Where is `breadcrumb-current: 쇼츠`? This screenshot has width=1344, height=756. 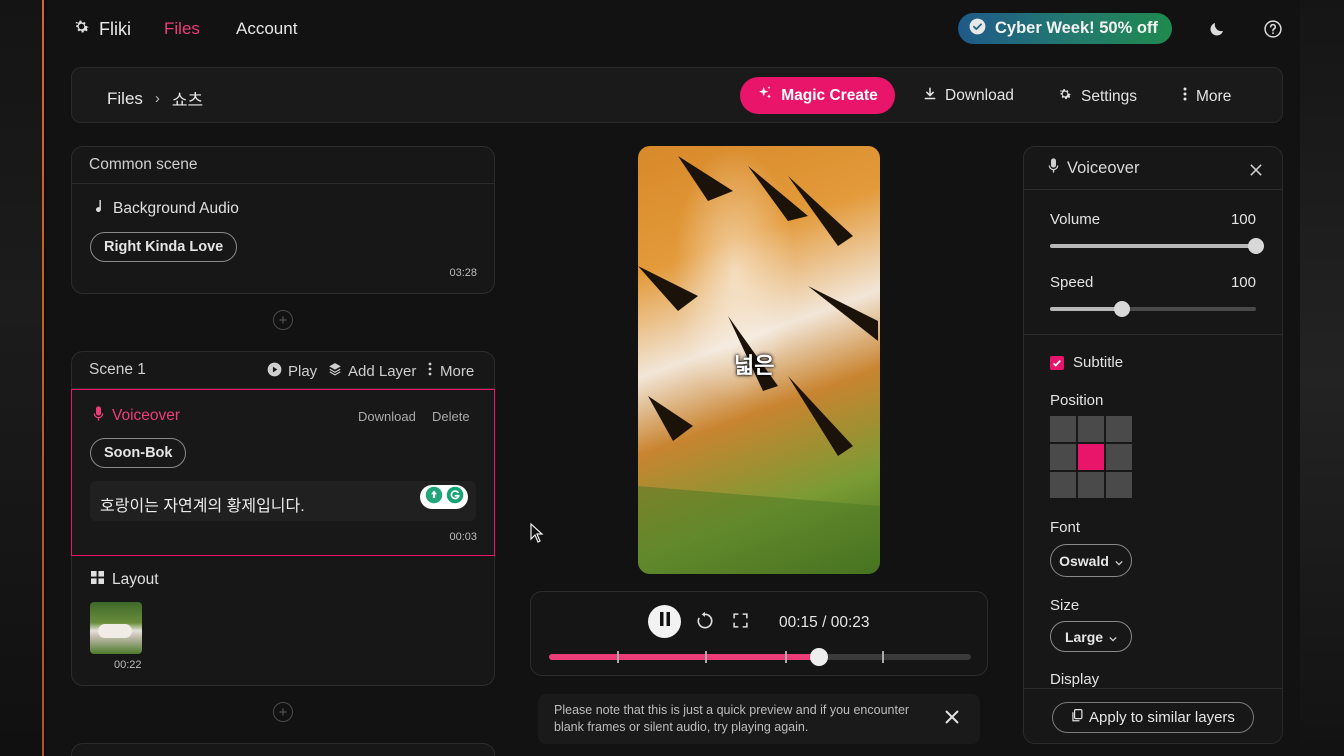
breadcrumb-current: 쇼츠 is located at coordinates (187, 100).